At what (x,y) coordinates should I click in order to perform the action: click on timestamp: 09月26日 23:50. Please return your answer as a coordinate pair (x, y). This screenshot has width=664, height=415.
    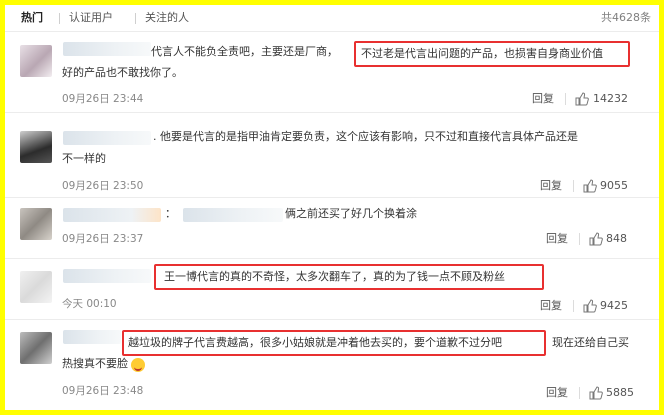
    Looking at the image, I should click on (103, 186).